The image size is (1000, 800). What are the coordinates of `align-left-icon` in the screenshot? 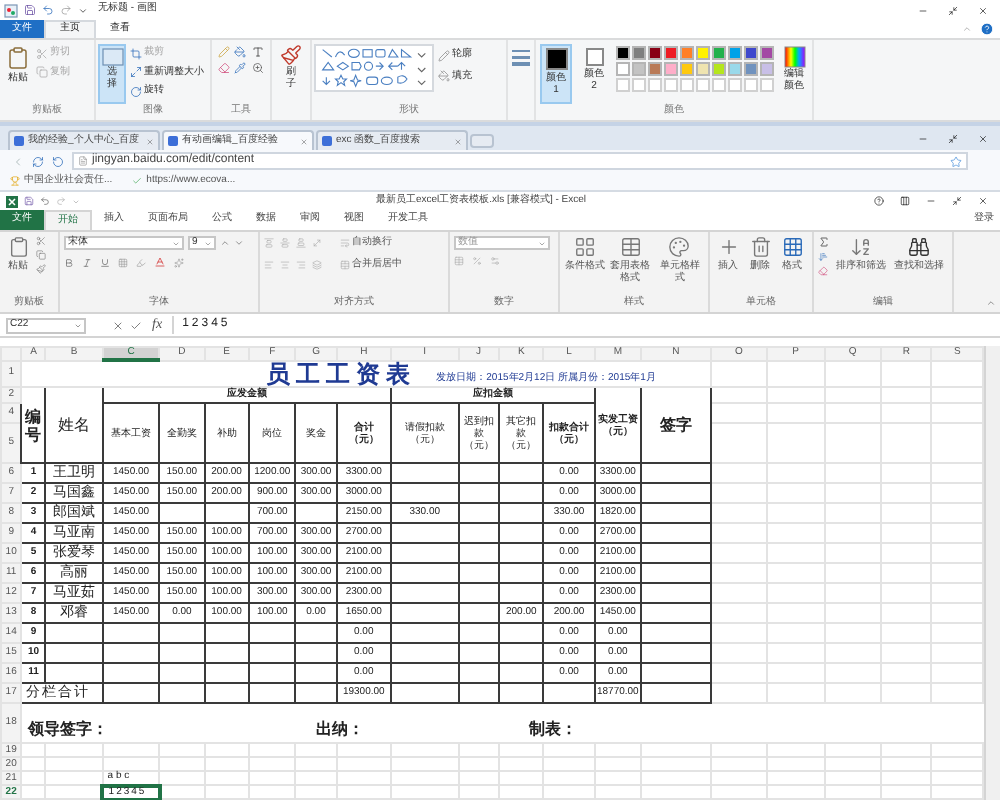 It's located at (269, 264).